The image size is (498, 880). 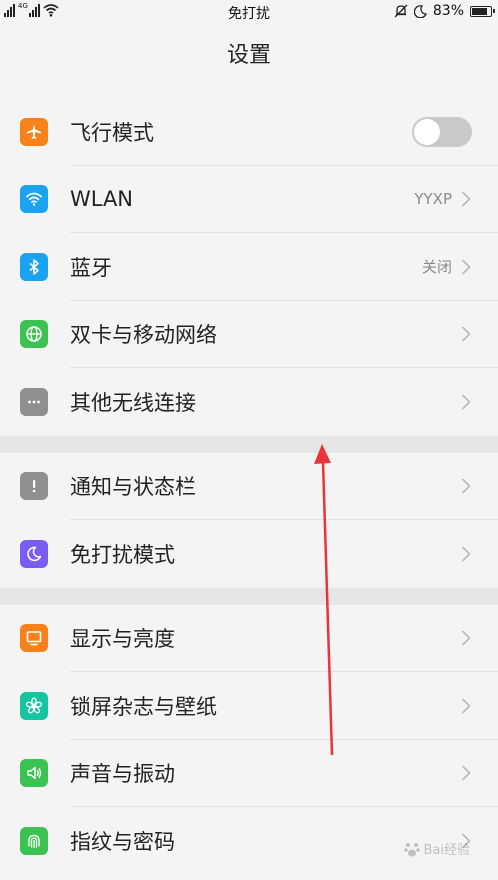 I want to click on setting-row-other-wireless: 其他无线连接, so click(x=249, y=402).